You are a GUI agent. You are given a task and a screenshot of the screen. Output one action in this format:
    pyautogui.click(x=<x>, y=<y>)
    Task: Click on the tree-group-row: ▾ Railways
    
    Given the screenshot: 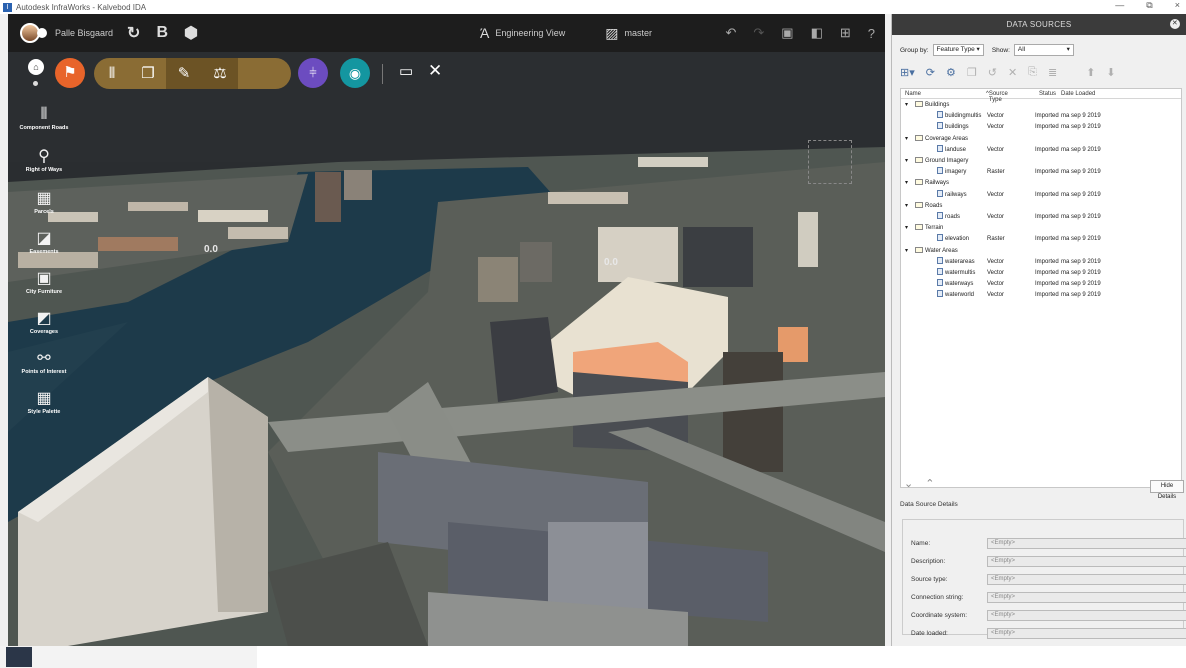 What is the action you would take?
    pyautogui.click(x=1040, y=183)
    